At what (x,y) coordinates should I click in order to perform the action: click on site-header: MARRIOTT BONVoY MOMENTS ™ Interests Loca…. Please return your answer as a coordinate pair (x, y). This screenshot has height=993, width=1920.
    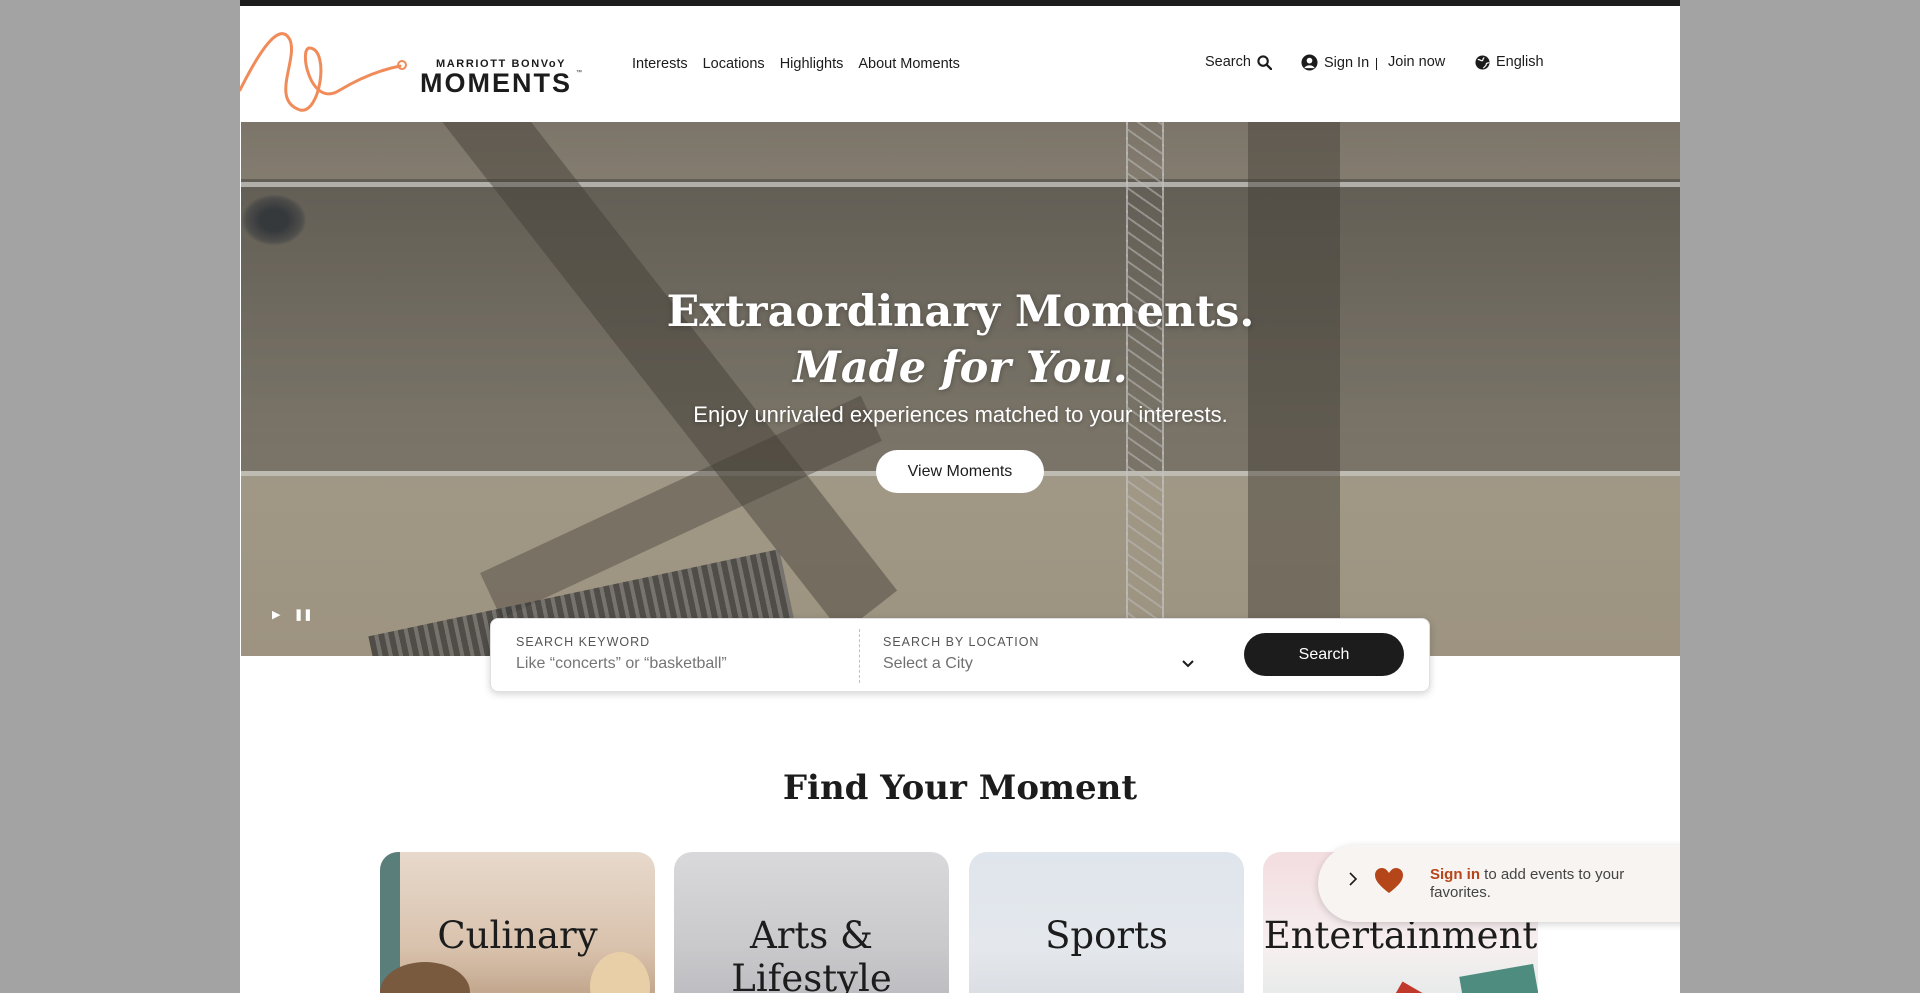
    Looking at the image, I should click on (960, 64).